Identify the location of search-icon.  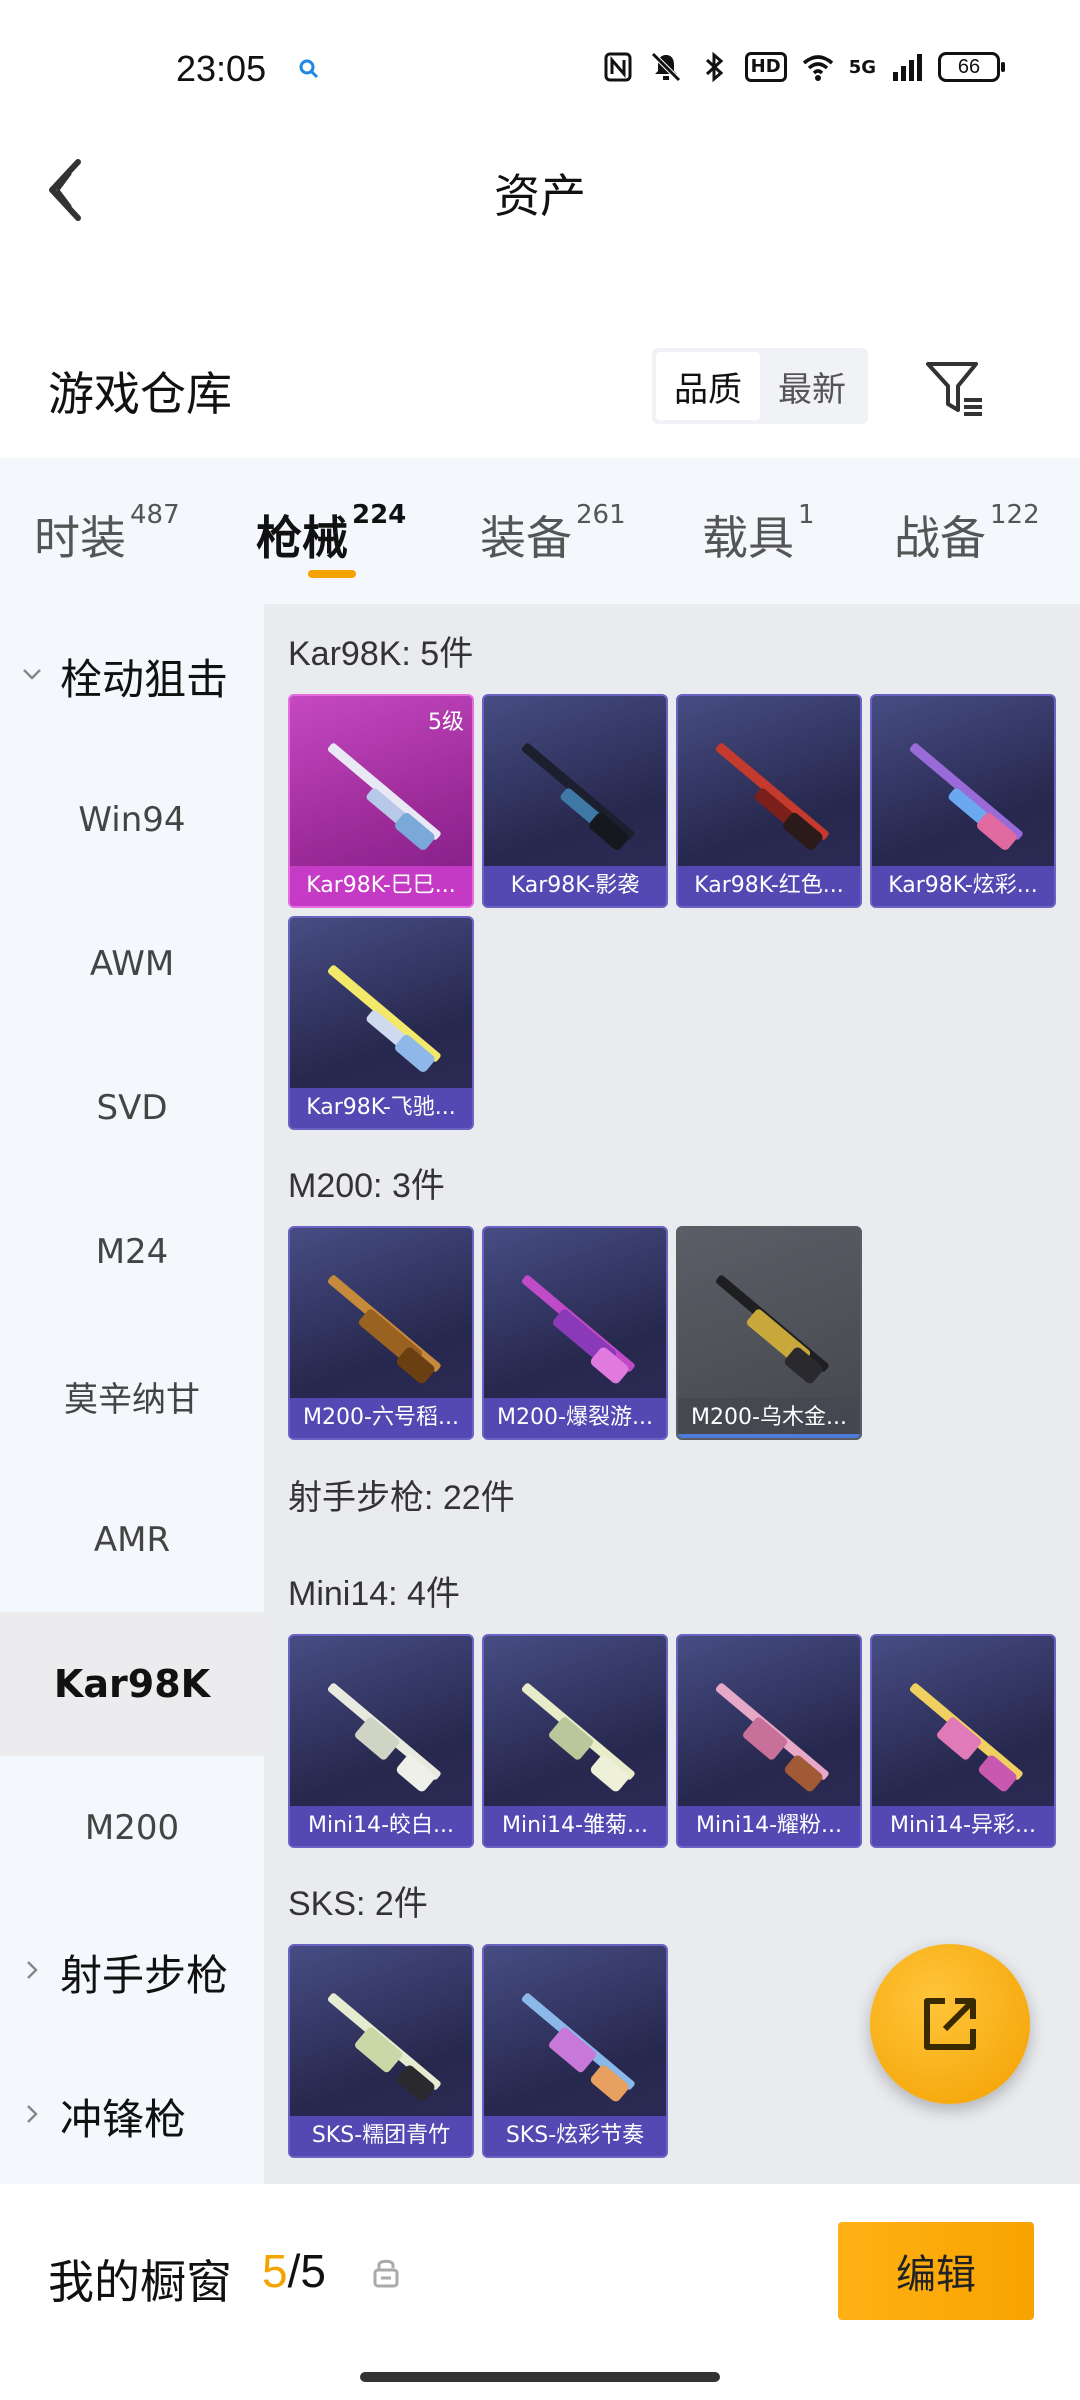
(309, 69).